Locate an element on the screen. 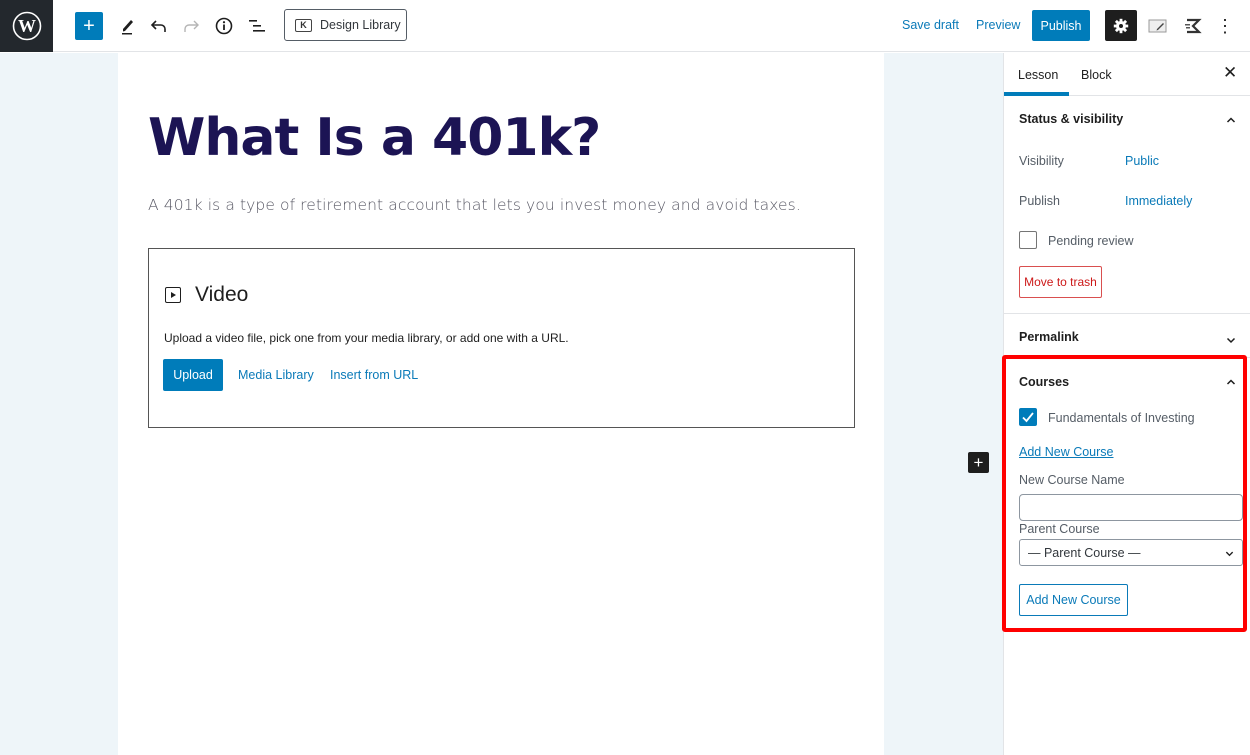  save-draft-button: Save draft is located at coordinates (930, 25).